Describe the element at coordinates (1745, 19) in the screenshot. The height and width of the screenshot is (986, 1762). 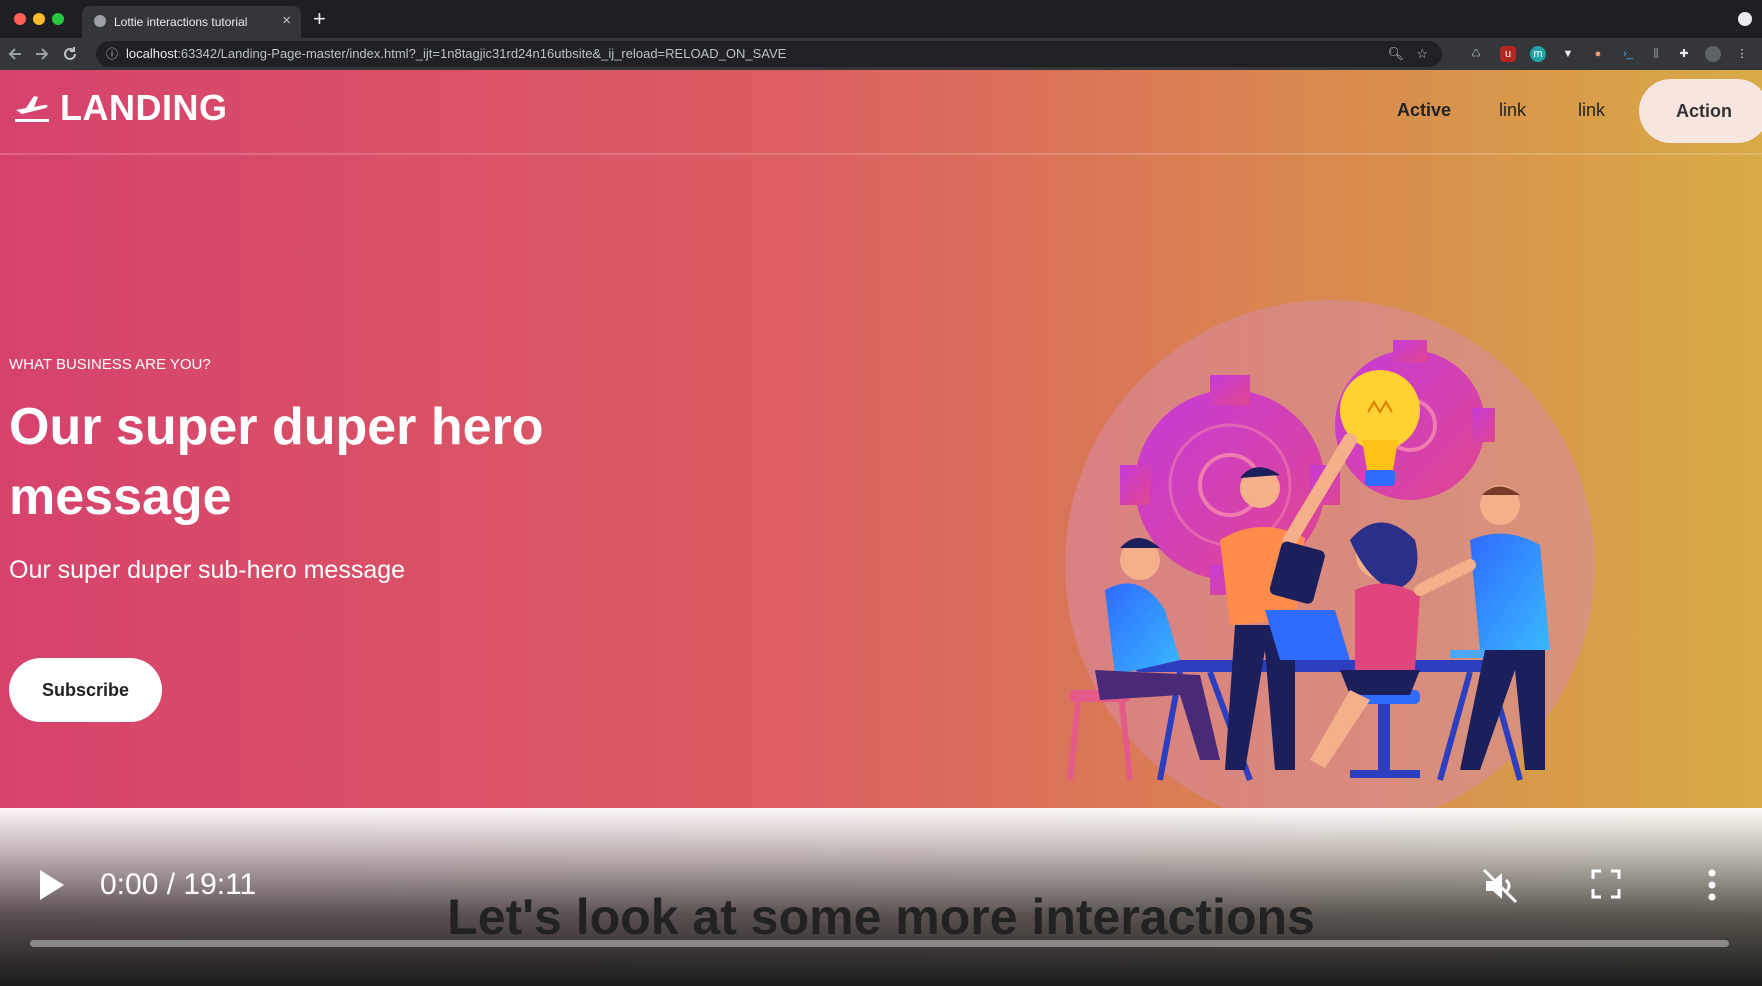
I see `tab-search-icon` at that location.